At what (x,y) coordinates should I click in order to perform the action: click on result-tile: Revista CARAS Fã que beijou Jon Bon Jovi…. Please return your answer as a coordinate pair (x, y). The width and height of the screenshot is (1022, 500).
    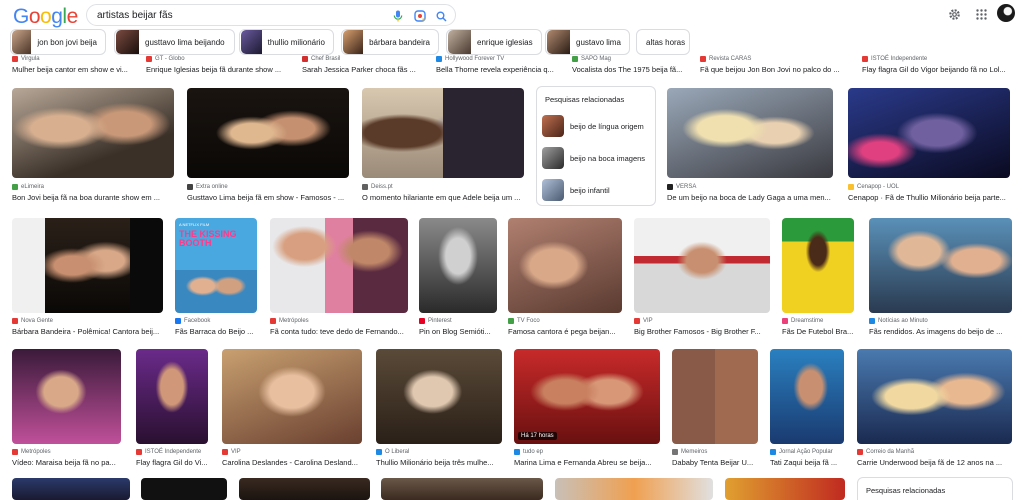
    Looking at the image, I should click on (776, 67).